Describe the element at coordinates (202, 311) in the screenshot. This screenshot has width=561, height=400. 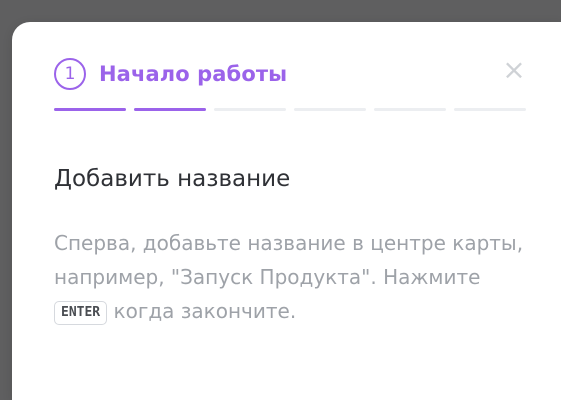
I see `description-text-end: когда закончите.` at that location.